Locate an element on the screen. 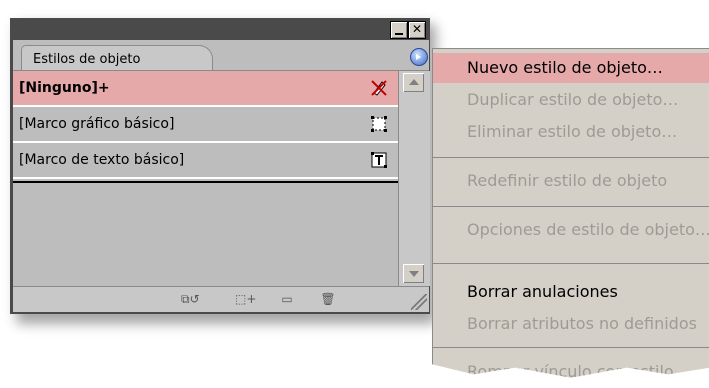 This screenshot has width=709, height=388. trash-icon: 🗑 is located at coordinates (328, 299).